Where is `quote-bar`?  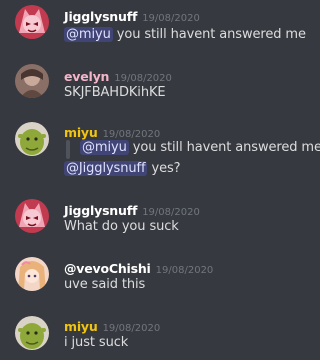
quote-bar is located at coordinates (68, 149).